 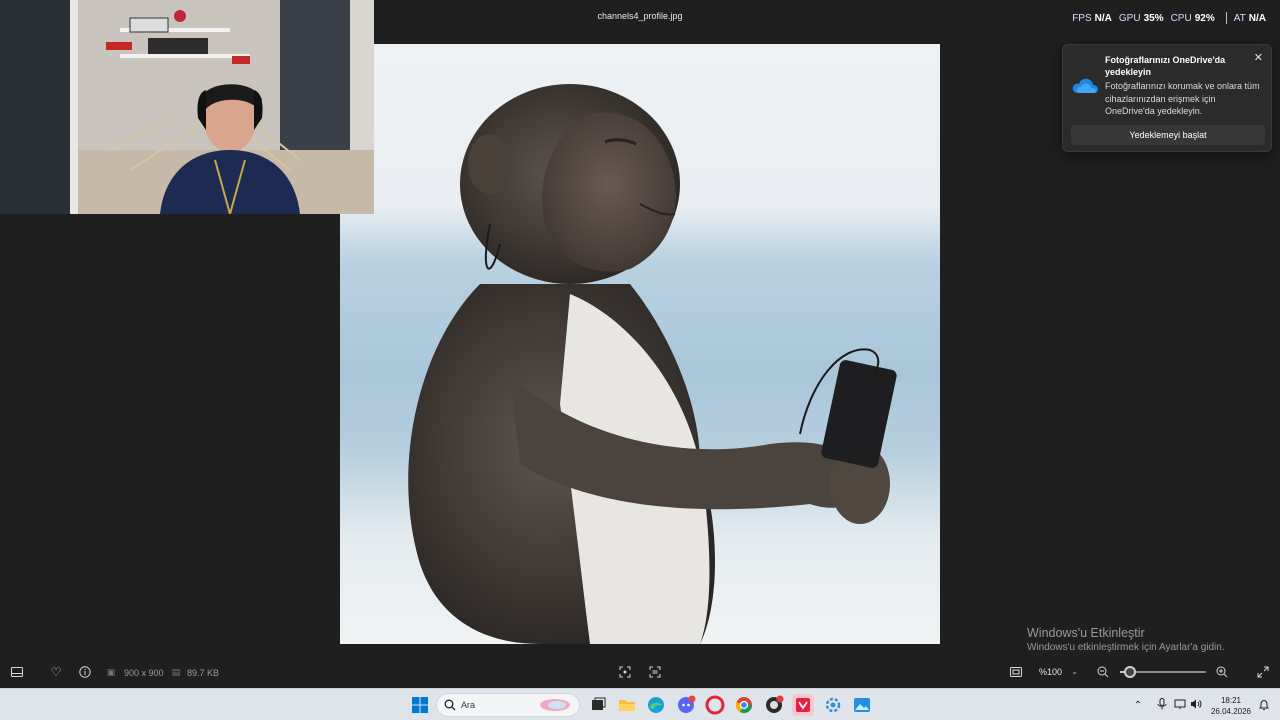 What do you see at coordinates (1085, 87) in the screenshot?
I see `onedrive-cloud-icon` at bounding box center [1085, 87].